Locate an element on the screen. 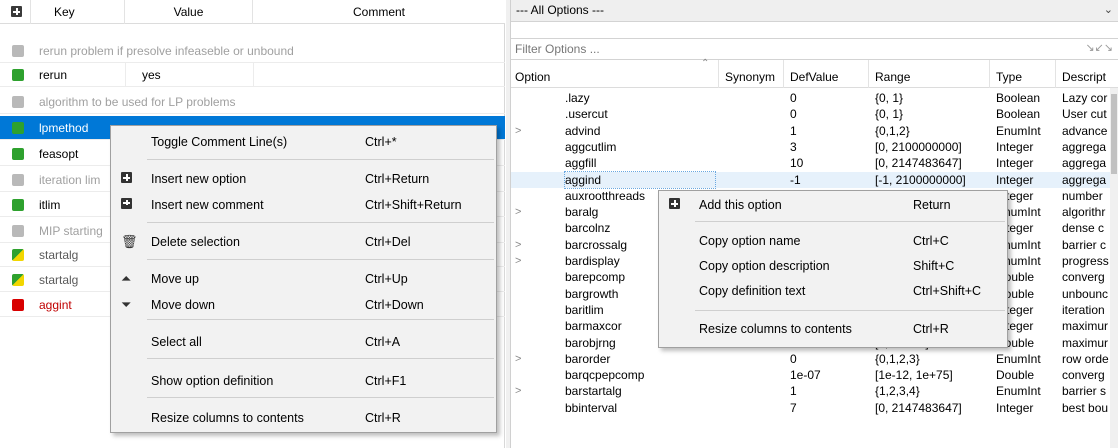 The image size is (1118, 448). option-name: bbinterval is located at coordinates (591, 408).